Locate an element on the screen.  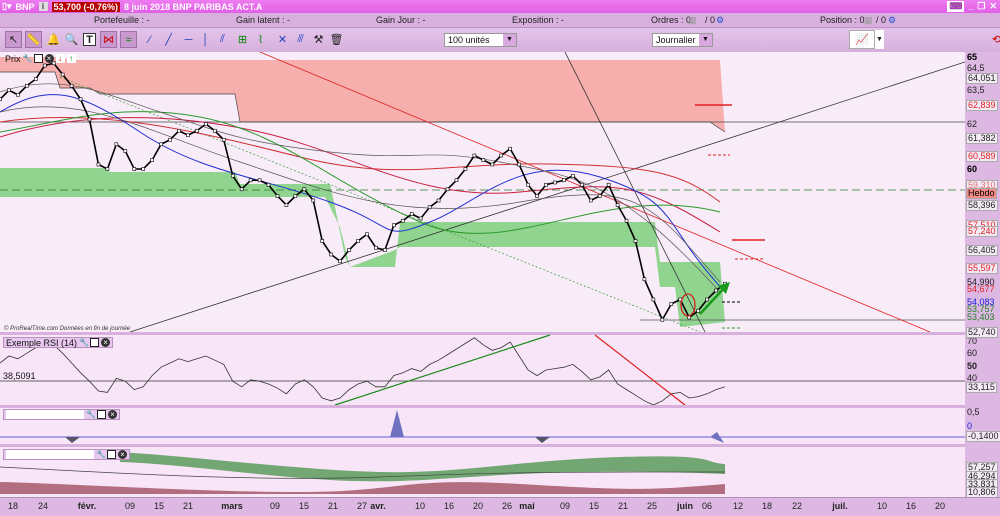
pointer-tool-icon: ↖ is located at coordinates (13, 39).